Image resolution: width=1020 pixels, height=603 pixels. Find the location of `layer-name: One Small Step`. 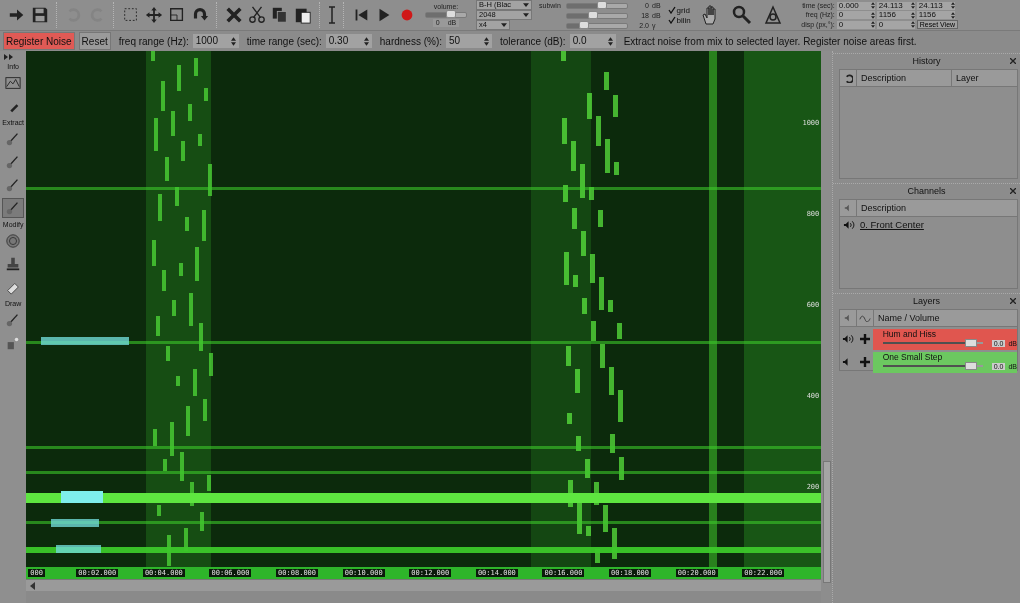

layer-name: One Small Step is located at coordinates (913, 357).